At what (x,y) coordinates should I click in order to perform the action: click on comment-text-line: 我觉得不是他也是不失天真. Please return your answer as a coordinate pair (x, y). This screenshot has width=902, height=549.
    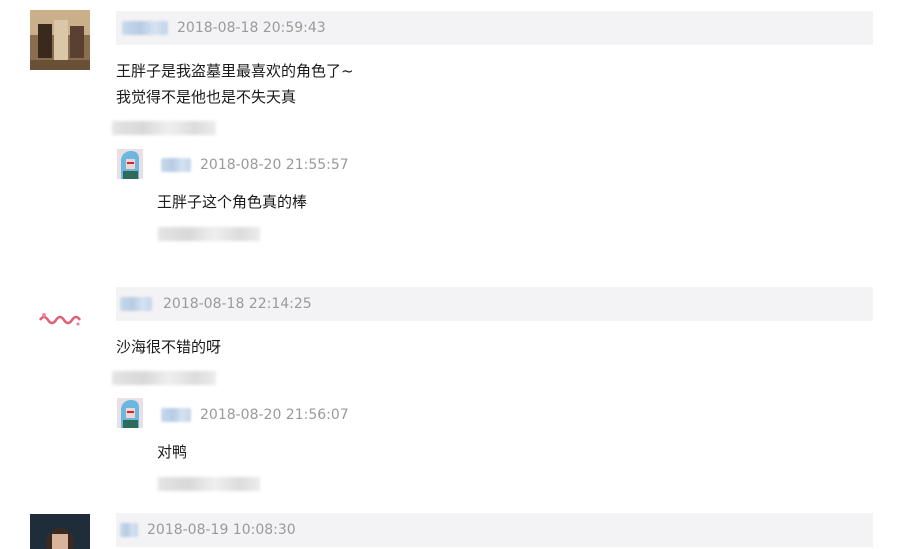
    Looking at the image, I should click on (206, 97).